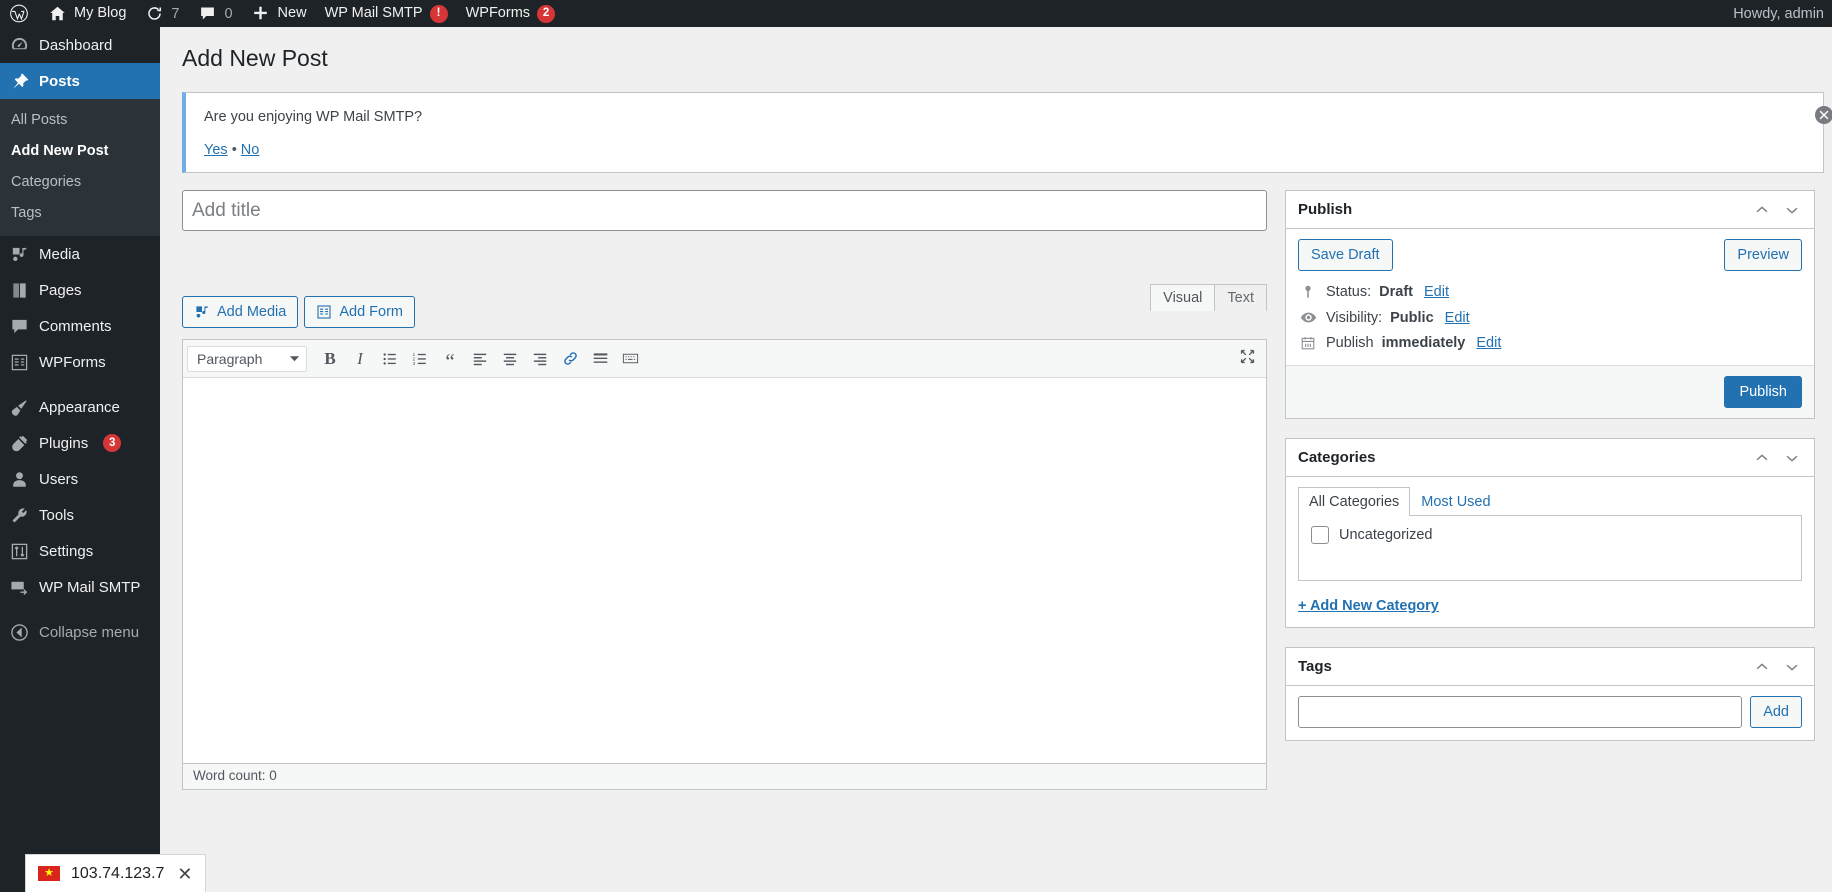 This screenshot has width=1832, height=892. What do you see at coordinates (80, 407) in the screenshot?
I see `sidebar-item-appearance: Appearance` at bounding box center [80, 407].